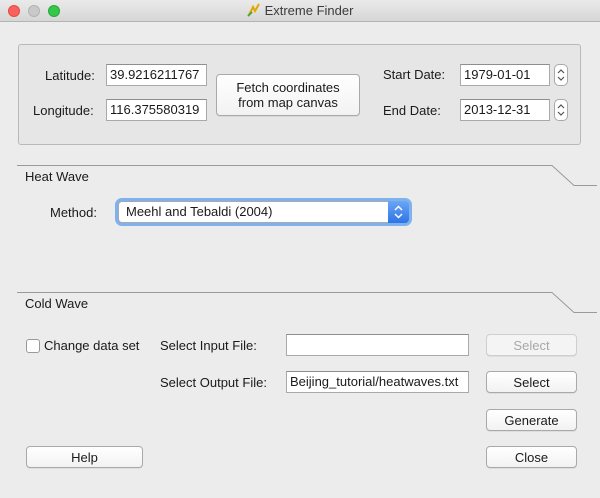  Describe the element at coordinates (377, 345) in the screenshot. I see `input-file-field` at that location.